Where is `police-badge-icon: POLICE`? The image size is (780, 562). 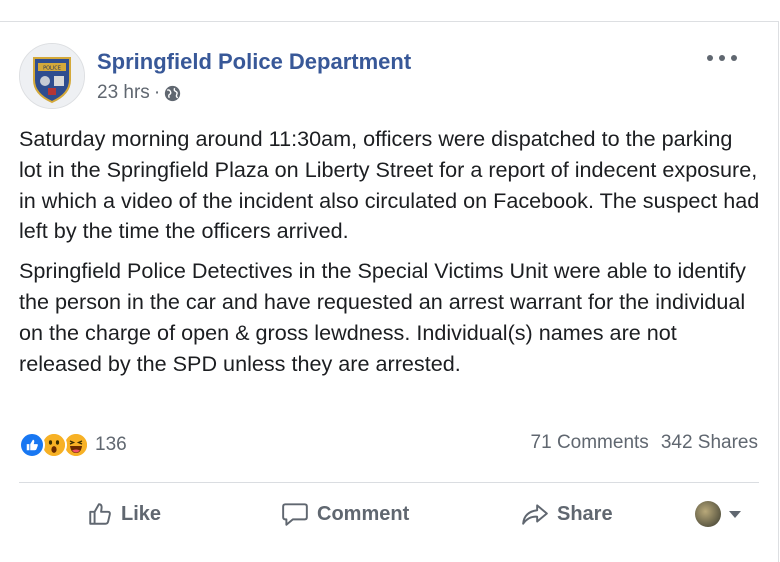
police-badge-icon: POLICE is located at coordinates (52, 76).